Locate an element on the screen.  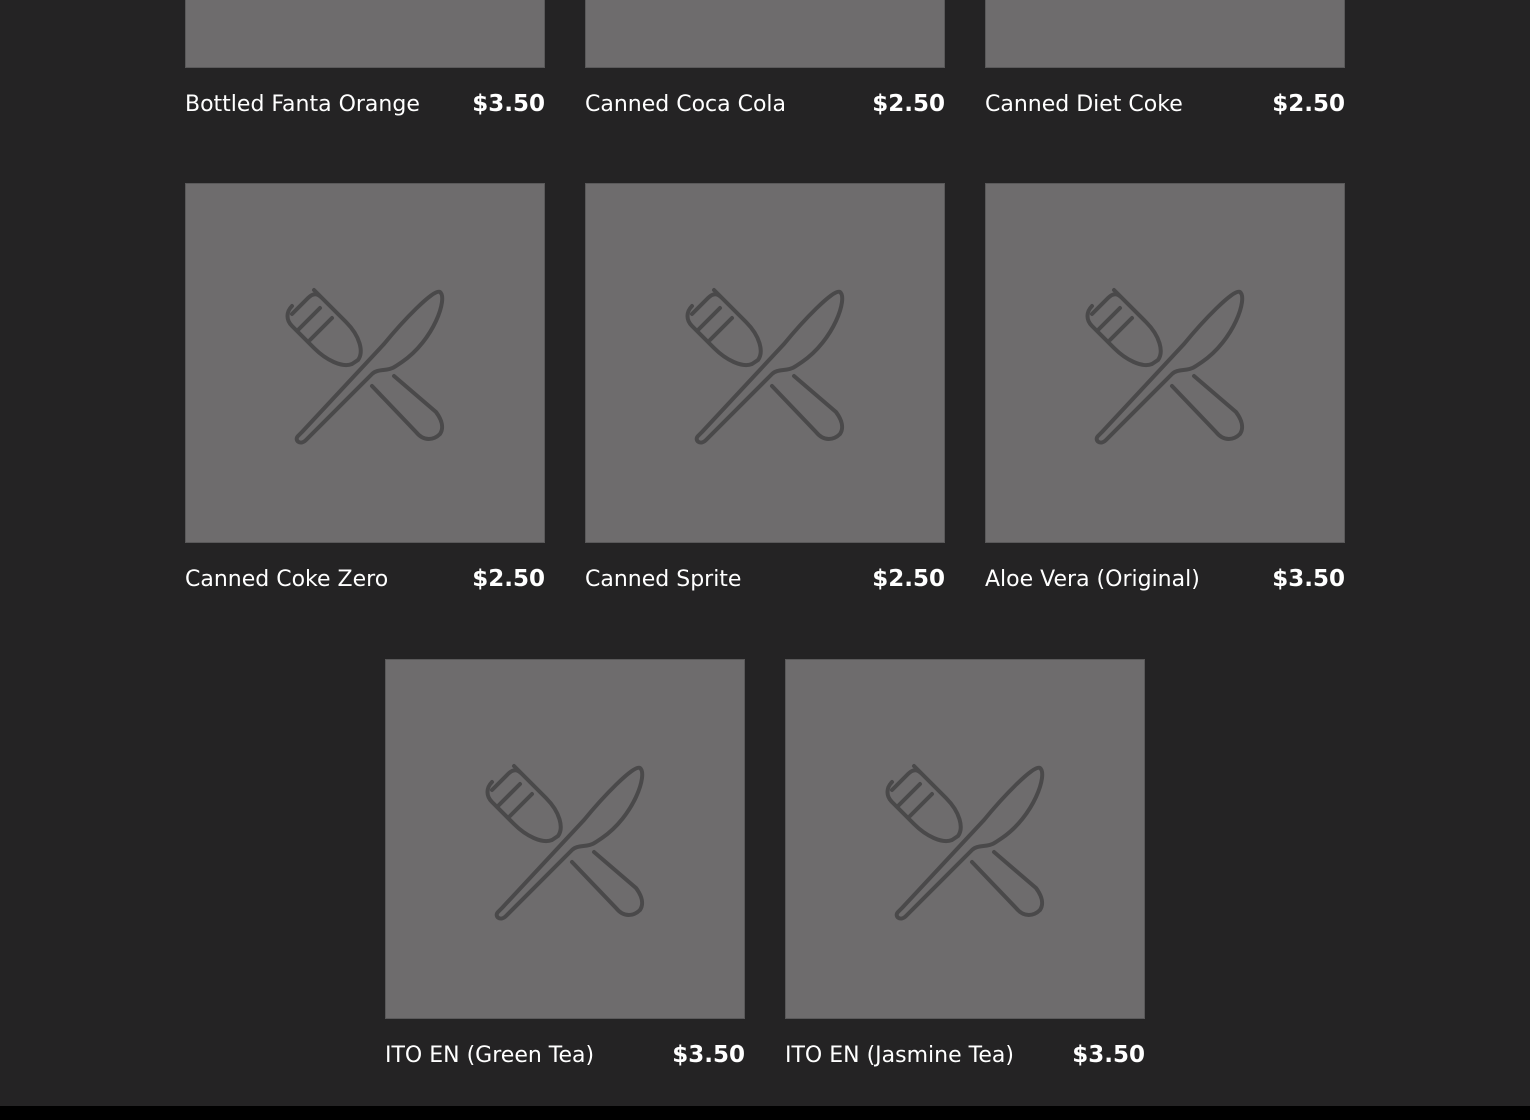
menu-item-card: ITO EN (Jasmine Tea) $3.50 is located at coordinates (965, 867).